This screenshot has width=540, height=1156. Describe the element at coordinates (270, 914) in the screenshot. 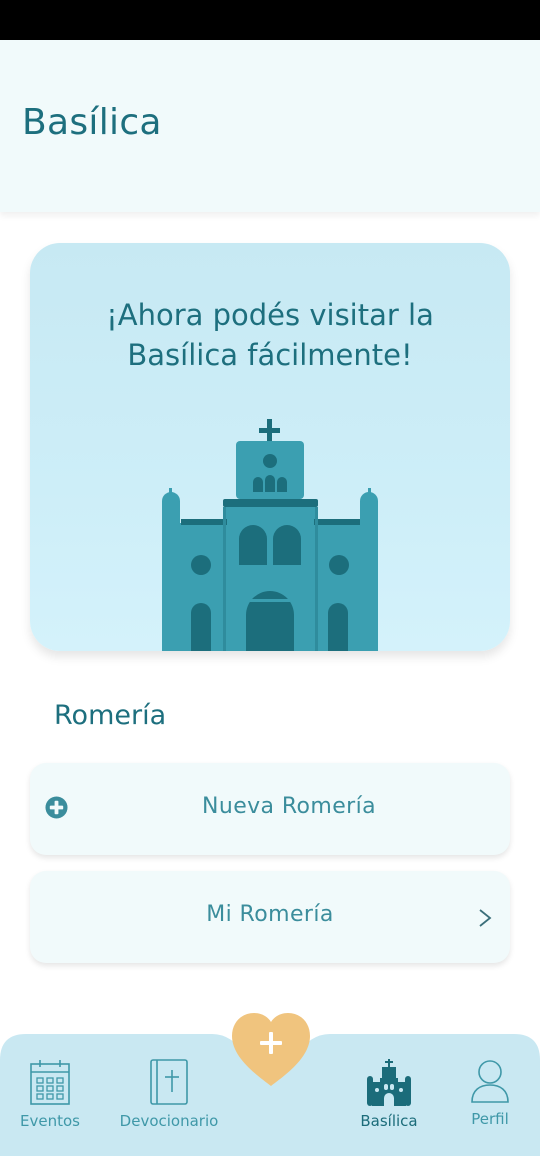

I see `my-romeria-label: Mi Romería` at that location.